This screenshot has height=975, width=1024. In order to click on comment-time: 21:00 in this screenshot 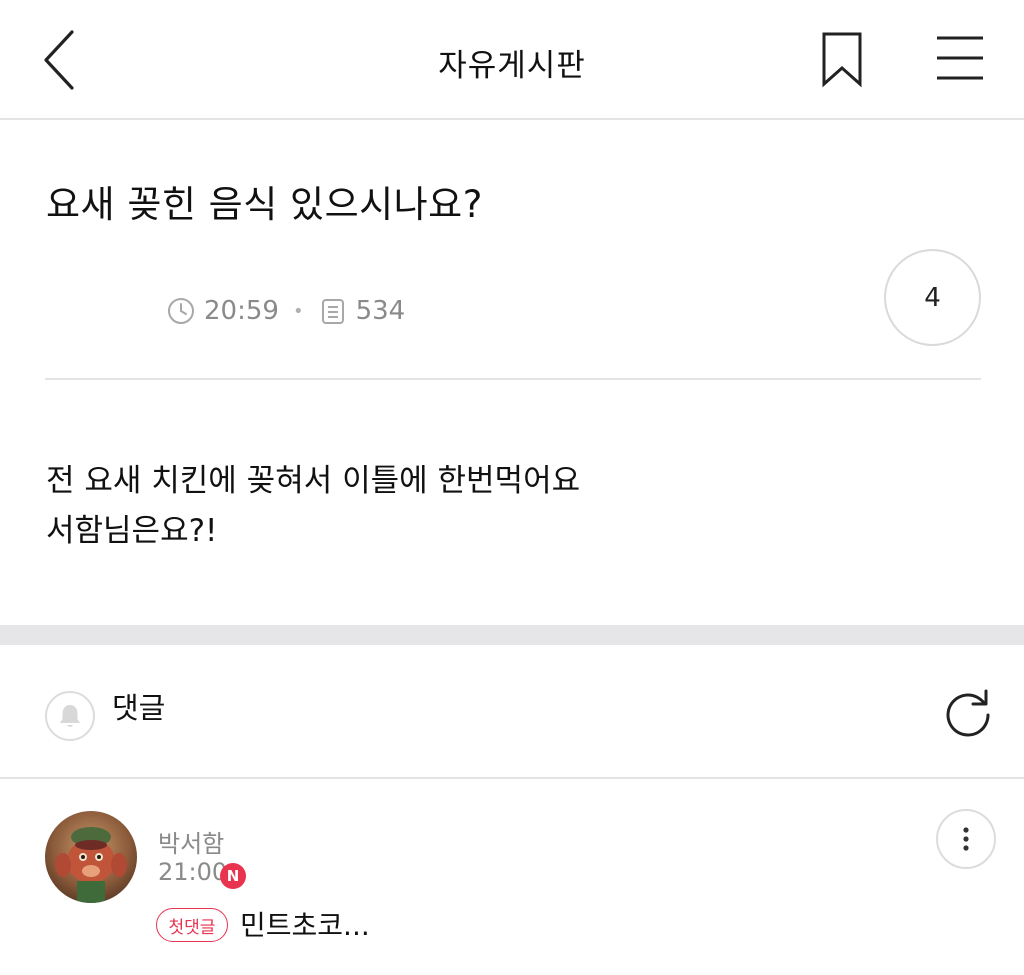, I will do `click(193, 872)`.